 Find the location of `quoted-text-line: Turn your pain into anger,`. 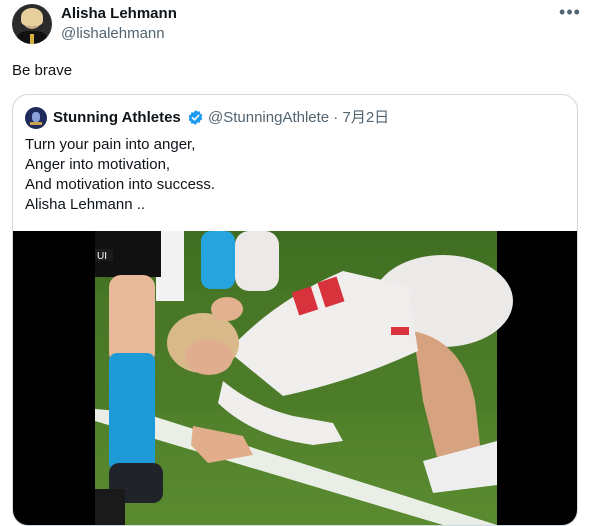

quoted-text-line: Turn your pain into anger, is located at coordinates (110, 144).